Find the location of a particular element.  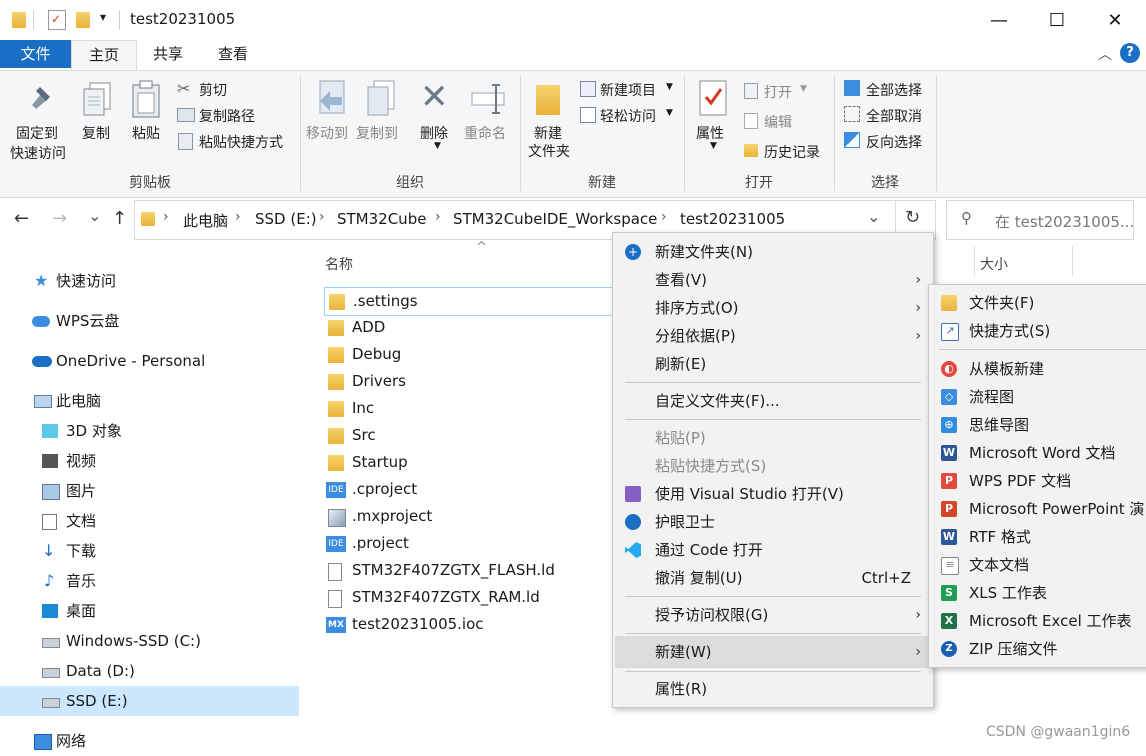

menu-item-new-folder: + 新建文件夹(N) is located at coordinates (773, 252).